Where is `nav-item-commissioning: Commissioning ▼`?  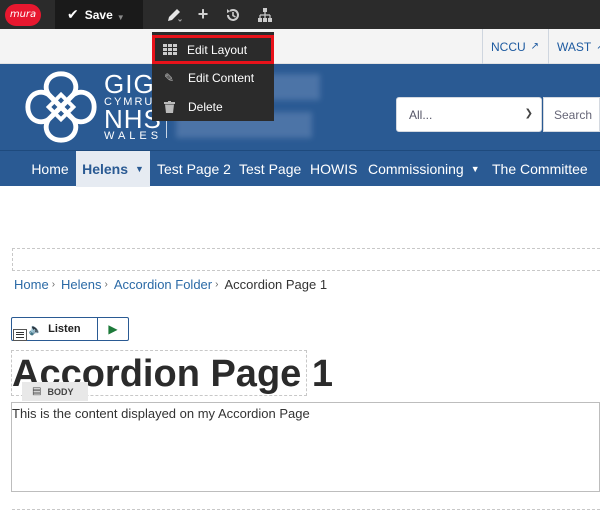 nav-item-commissioning: Commissioning ▼ is located at coordinates (424, 169).